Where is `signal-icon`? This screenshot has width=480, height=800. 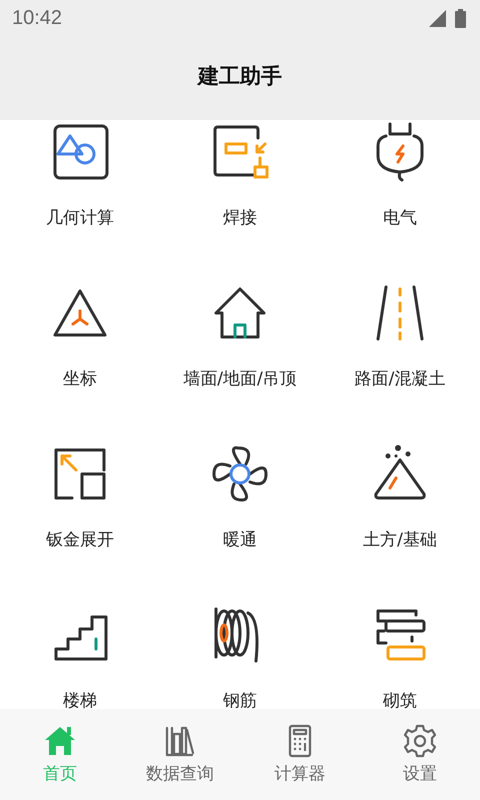
signal-icon is located at coordinates (437, 18).